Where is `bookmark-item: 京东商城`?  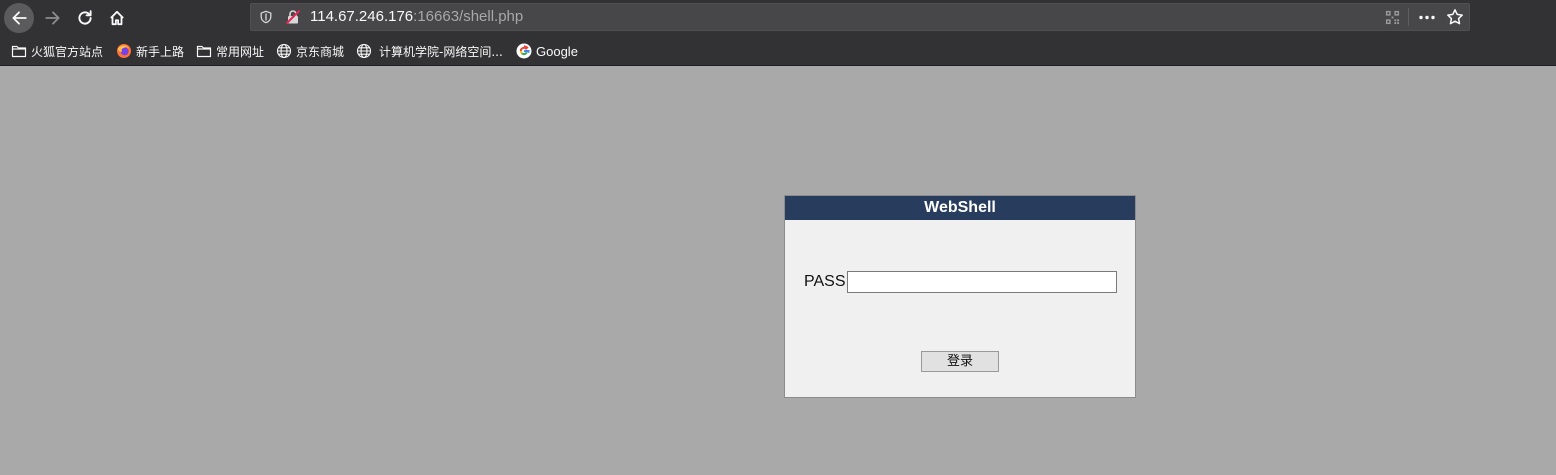
bookmark-item: 京东商城 is located at coordinates (310, 51).